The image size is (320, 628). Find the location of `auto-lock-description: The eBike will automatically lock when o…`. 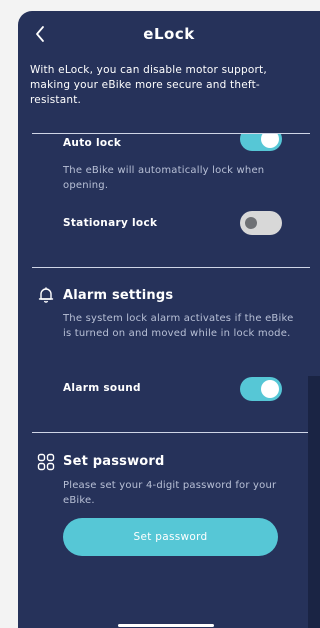

auto-lock-description: The eBike will automatically lock when o… is located at coordinates (164, 178).